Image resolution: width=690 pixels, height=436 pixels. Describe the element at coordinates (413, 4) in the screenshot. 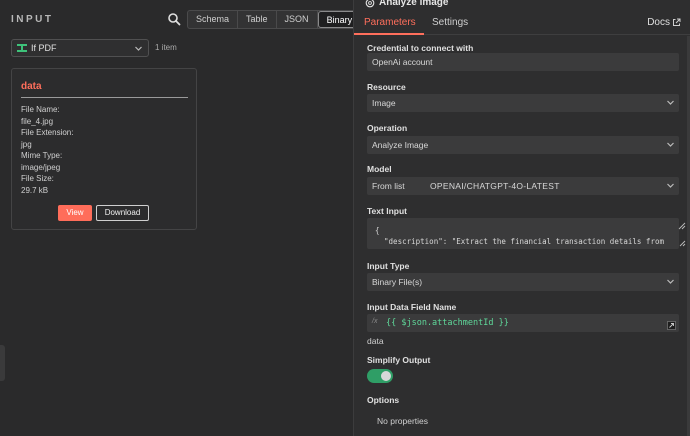

I see `node-title: Analyze image` at that location.